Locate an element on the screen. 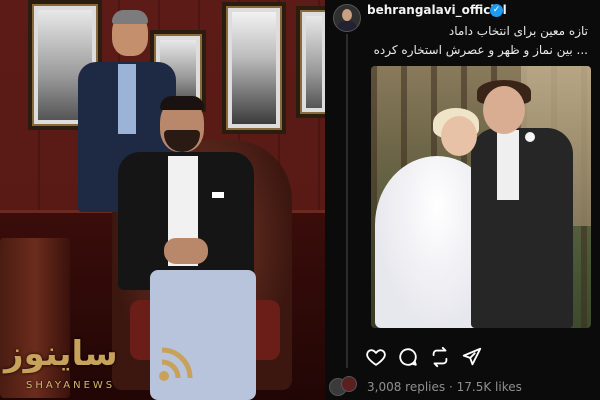 This screenshot has width=600, height=400. send-icon is located at coordinates (472, 357).